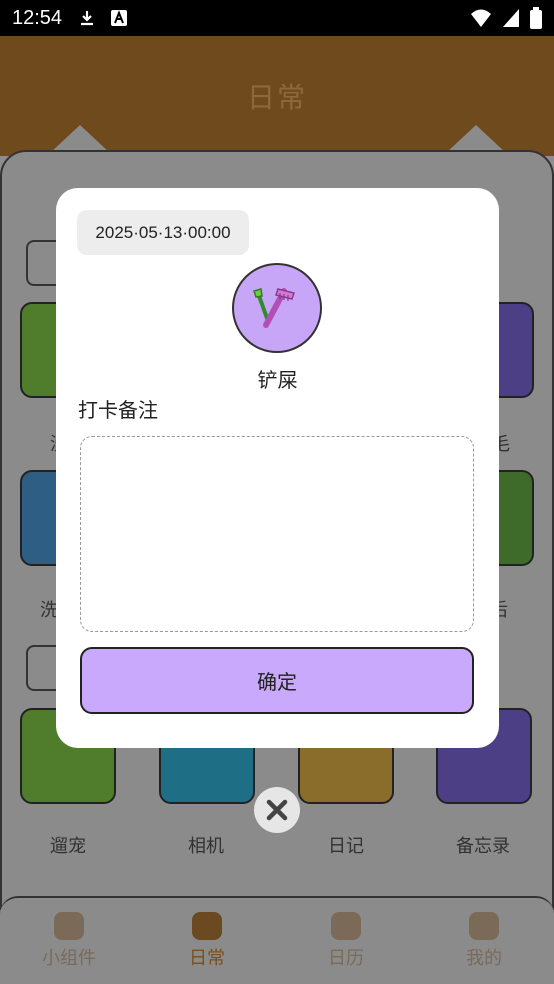  I want to click on memo-label: 备忘录, so click(483, 846).